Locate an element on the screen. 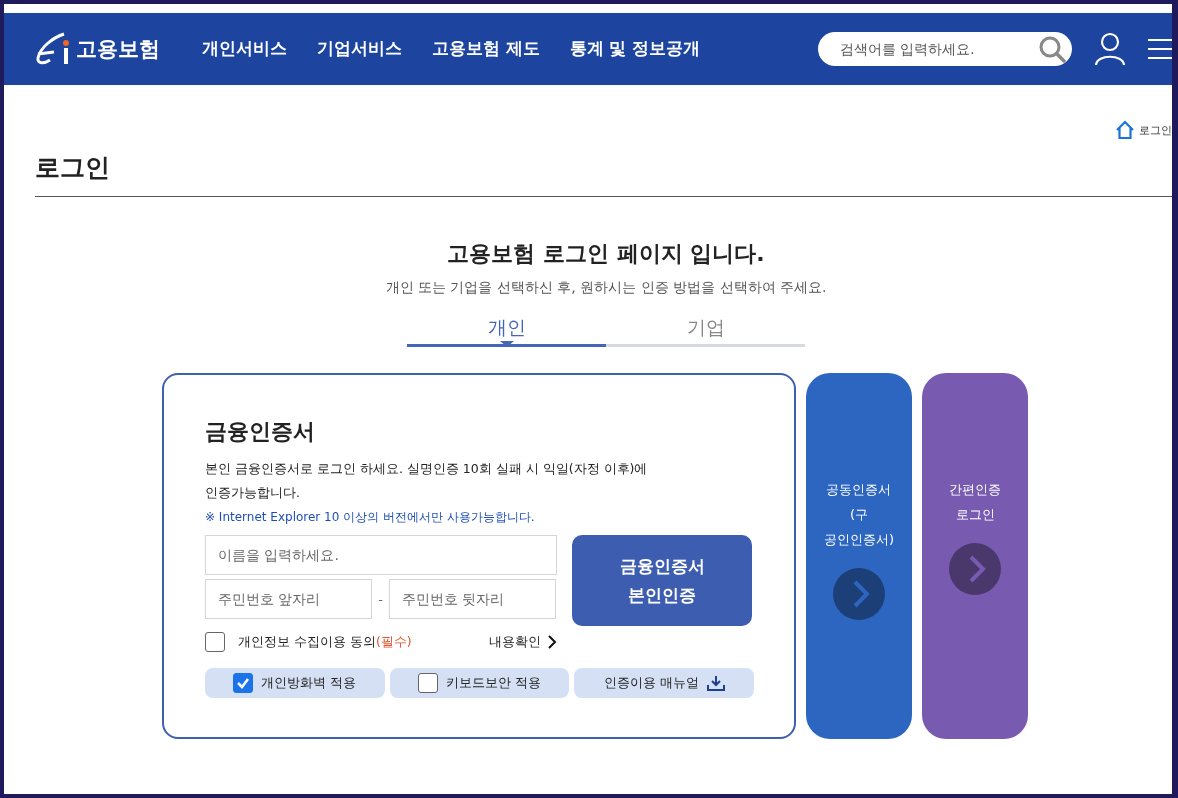 The image size is (1178, 798). option-toggle: 키보드보안 적용 is located at coordinates (479, 683).